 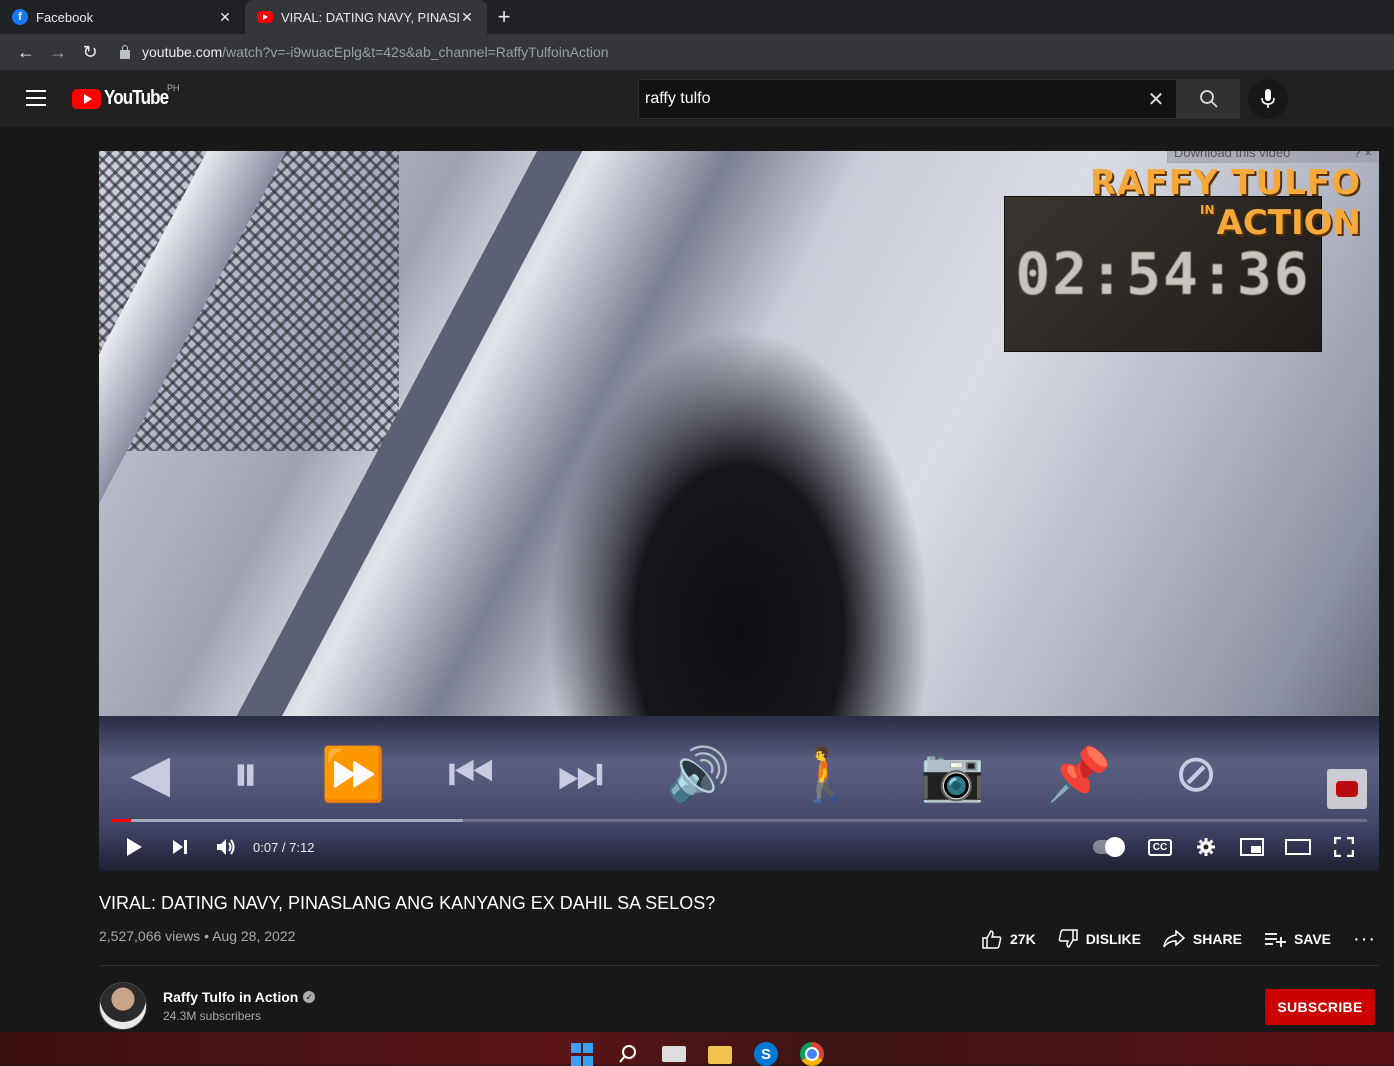 I want to click on video-actions: 27K DISLIKE SHARE SAVE ···, so click(x=1179, y=939).